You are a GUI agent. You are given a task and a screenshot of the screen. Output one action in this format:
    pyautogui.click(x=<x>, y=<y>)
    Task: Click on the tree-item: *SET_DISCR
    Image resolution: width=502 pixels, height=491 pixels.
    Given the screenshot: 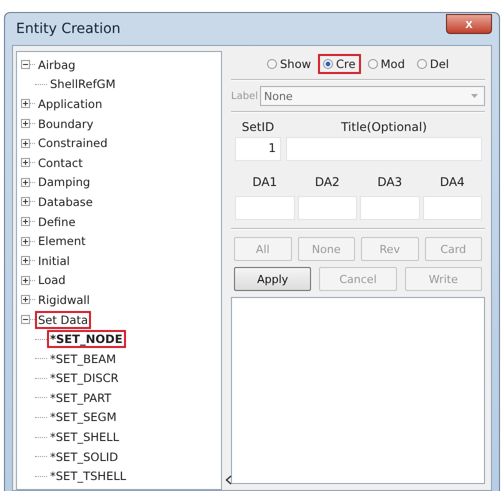 What is the action you would take?
    pyautogui.click(x=84, y=378)
    